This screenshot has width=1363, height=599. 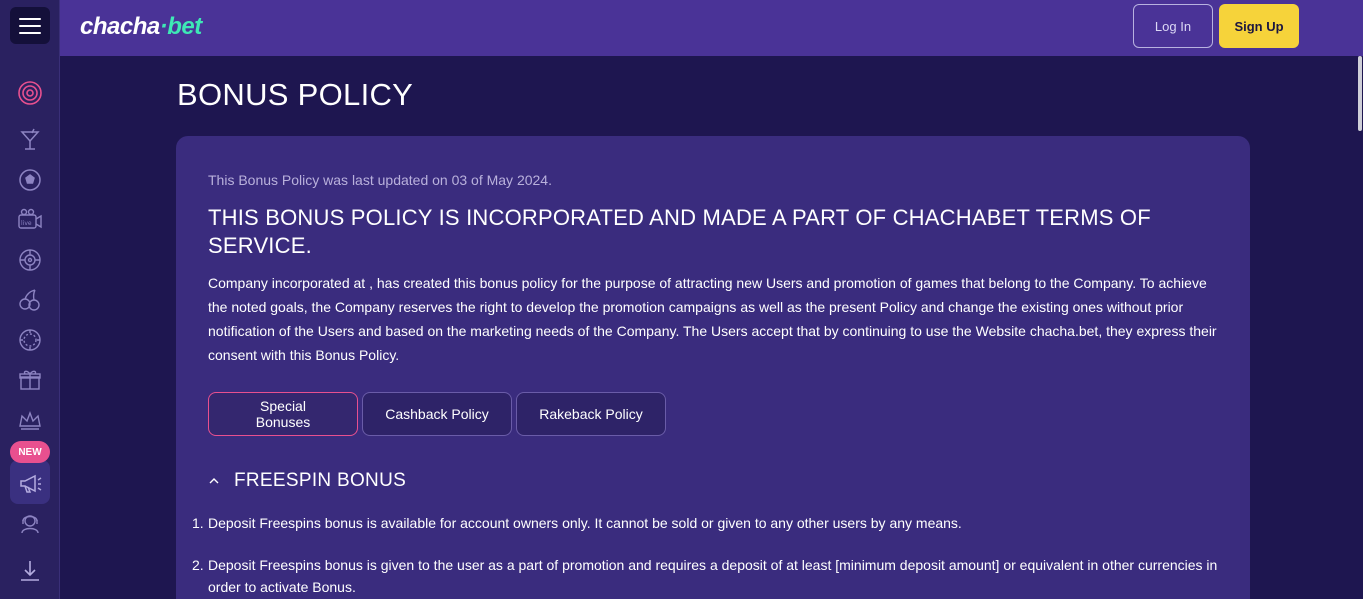 I want to click on soccer-ball-icon, so click(x=30, y=180).